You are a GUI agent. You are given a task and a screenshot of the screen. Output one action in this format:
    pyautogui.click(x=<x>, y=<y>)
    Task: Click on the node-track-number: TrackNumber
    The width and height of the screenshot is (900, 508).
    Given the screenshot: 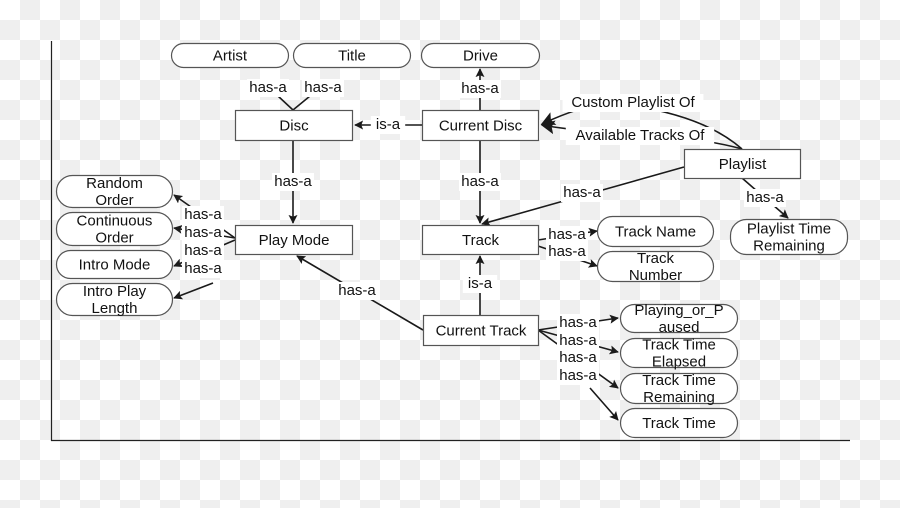 What is the action you would take?
    pyautogui.click(x=655, y=267)
    